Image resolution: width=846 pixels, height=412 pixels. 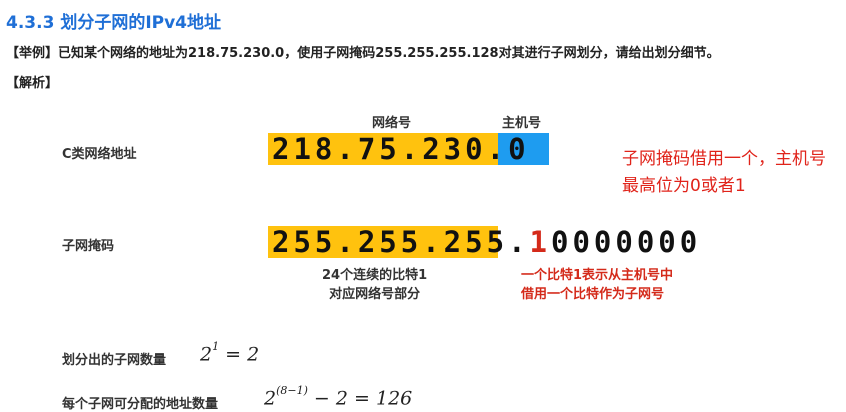 What do you see at coordinates (724, 172) in the screenshot?
I see `side-annotation: 子网掩码借用一个，主机号最高位为0或者1` at bounding box center [724, 172].